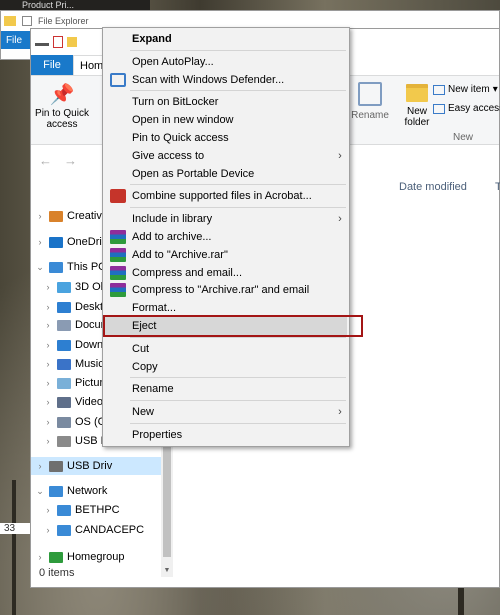  I want to click on back-file-tab: File, so click(14, 40).